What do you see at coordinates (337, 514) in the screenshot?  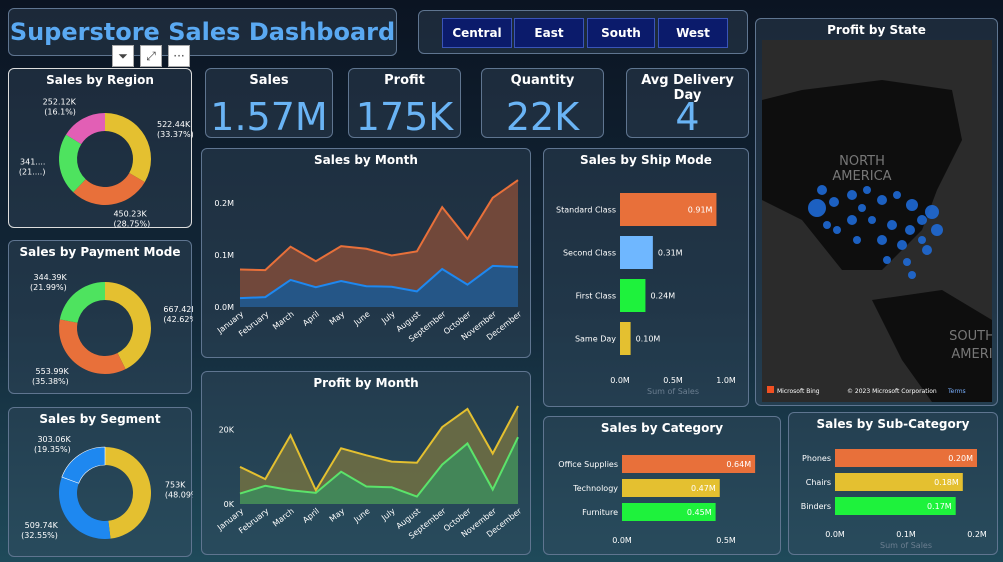 I see `x-tick-label: May` at bounding box center [337, 514].